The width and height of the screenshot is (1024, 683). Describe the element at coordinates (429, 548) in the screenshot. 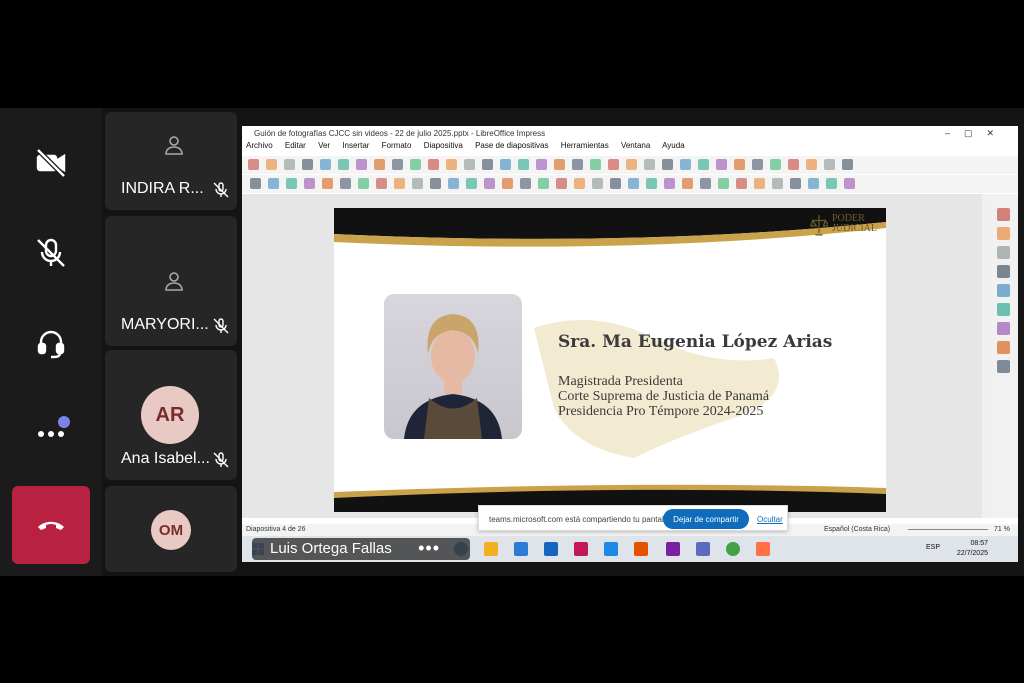

I see `presenter-more-button: •••` at that location.